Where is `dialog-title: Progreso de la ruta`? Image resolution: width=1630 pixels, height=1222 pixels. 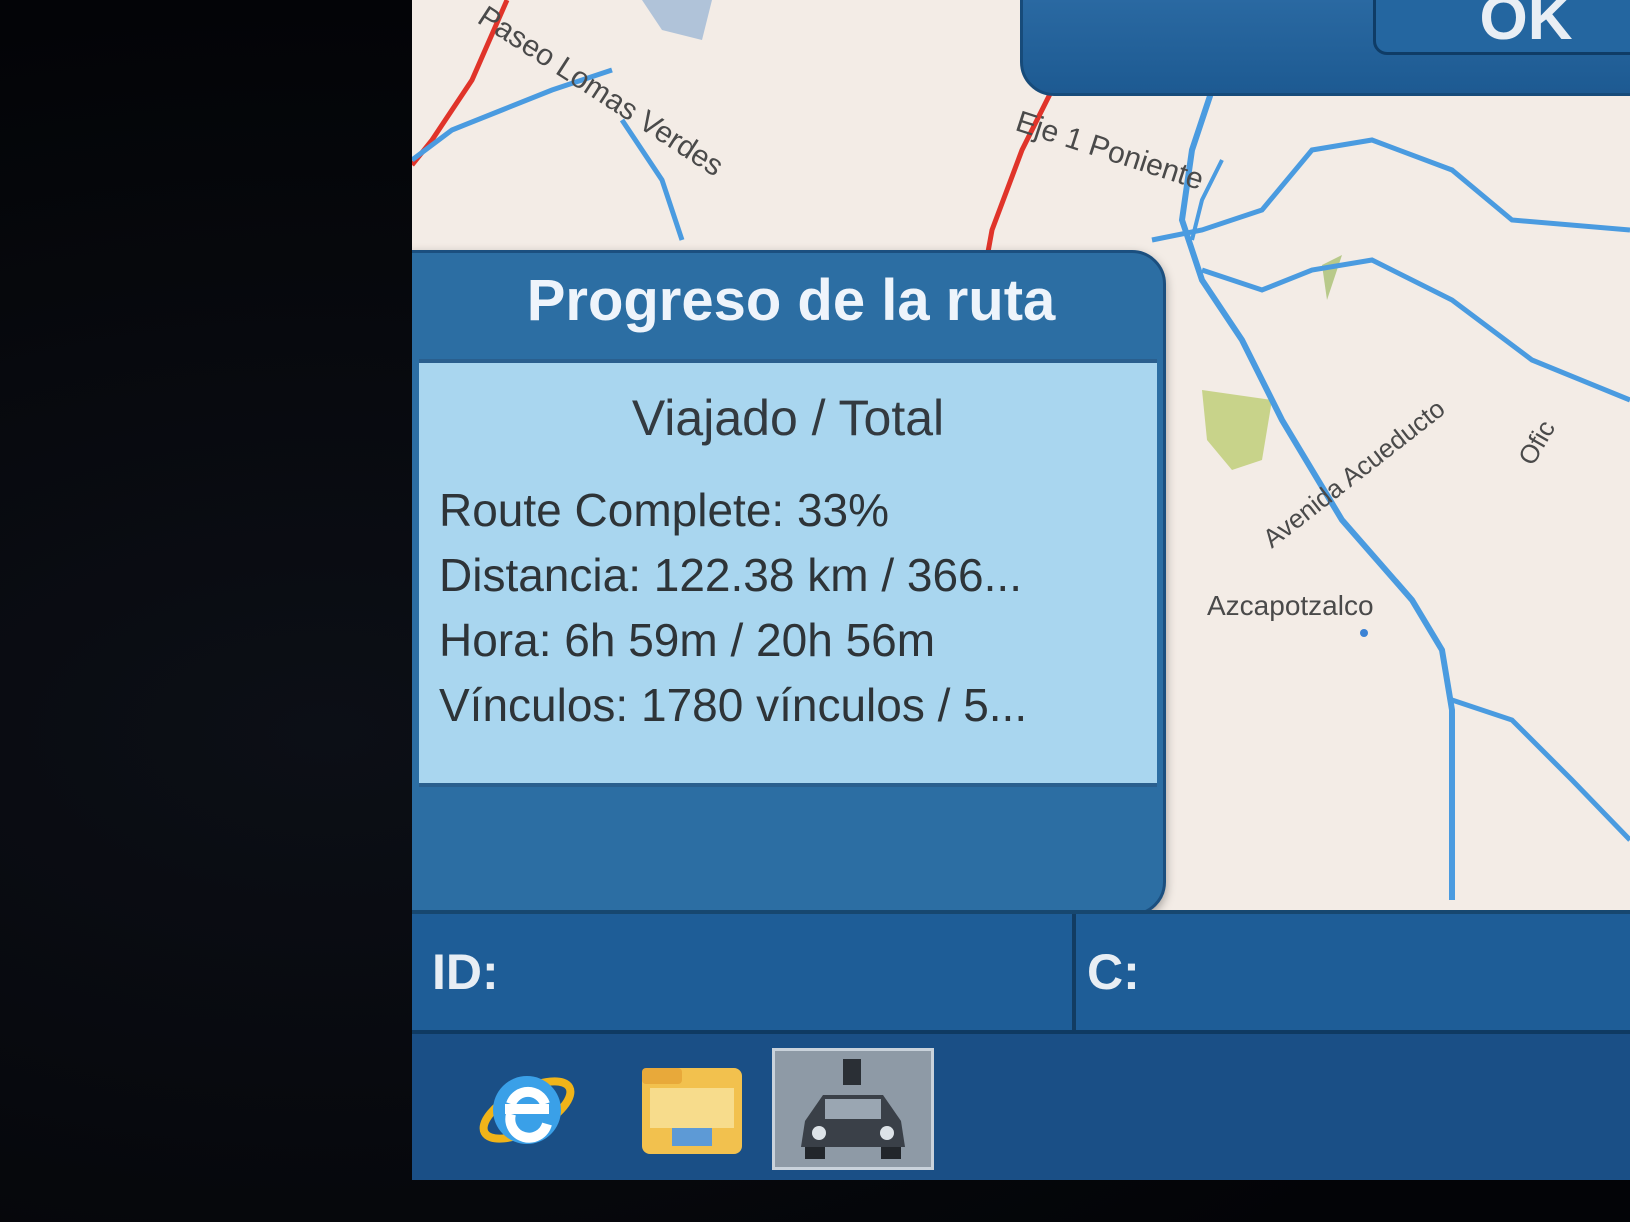 dialog-title: Progreso de la ruta is located at coordinates (791, 300).